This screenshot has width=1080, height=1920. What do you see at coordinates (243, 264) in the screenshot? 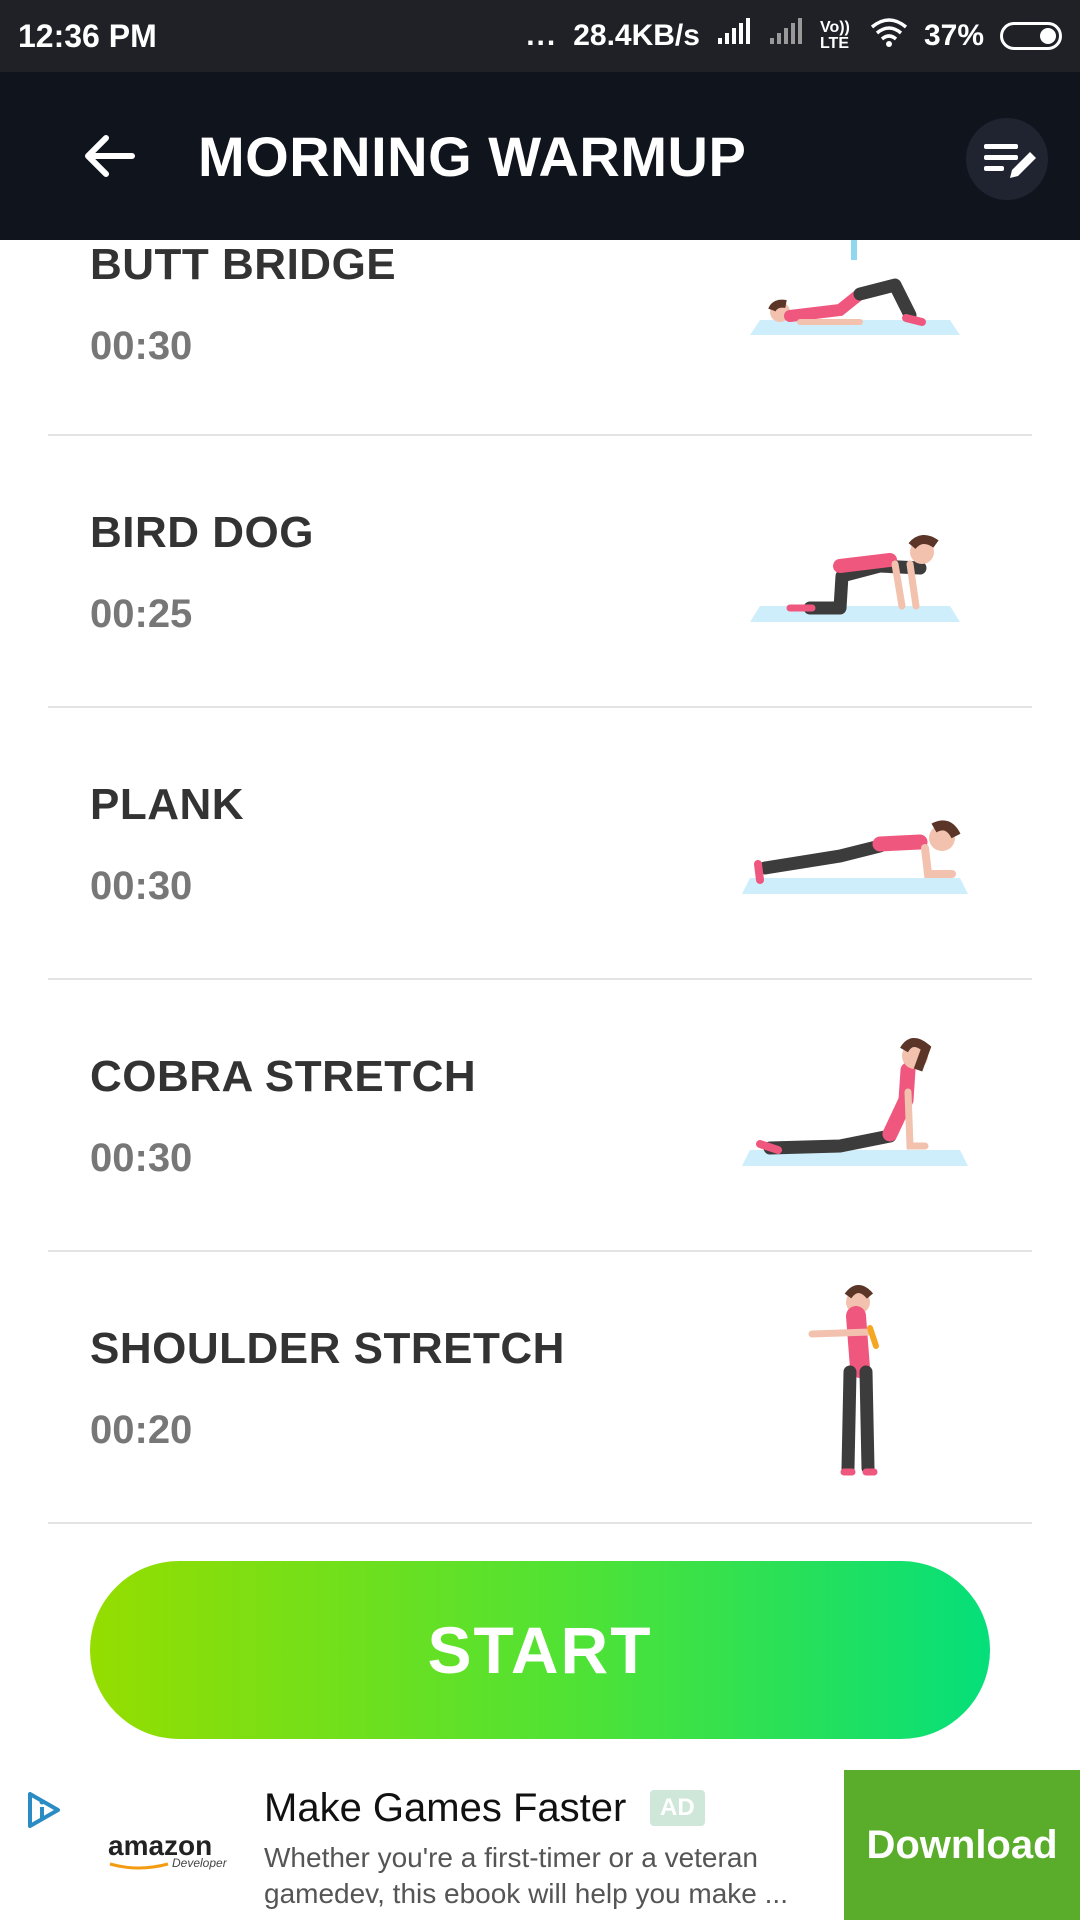
I see `exercise-name: BUTT BRIDGE` at bounding box center [243, 264].